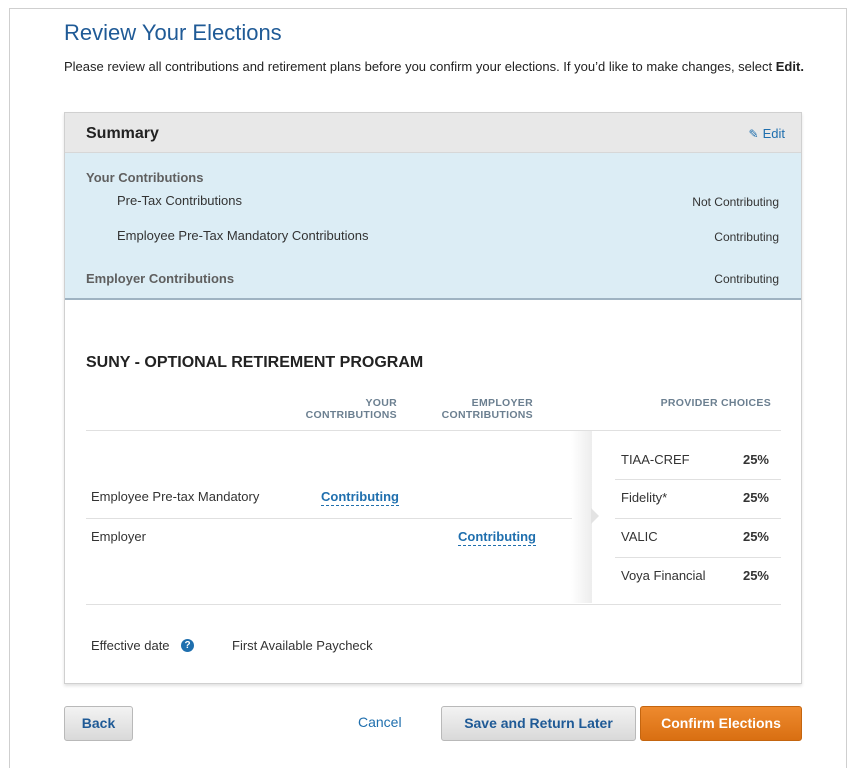 The width and height of the screenshot is (856, 768). What do you see at coordinates (122, 133) in the screenshot?
I see `summary-title: Summary` at bounding box center [122, 133].